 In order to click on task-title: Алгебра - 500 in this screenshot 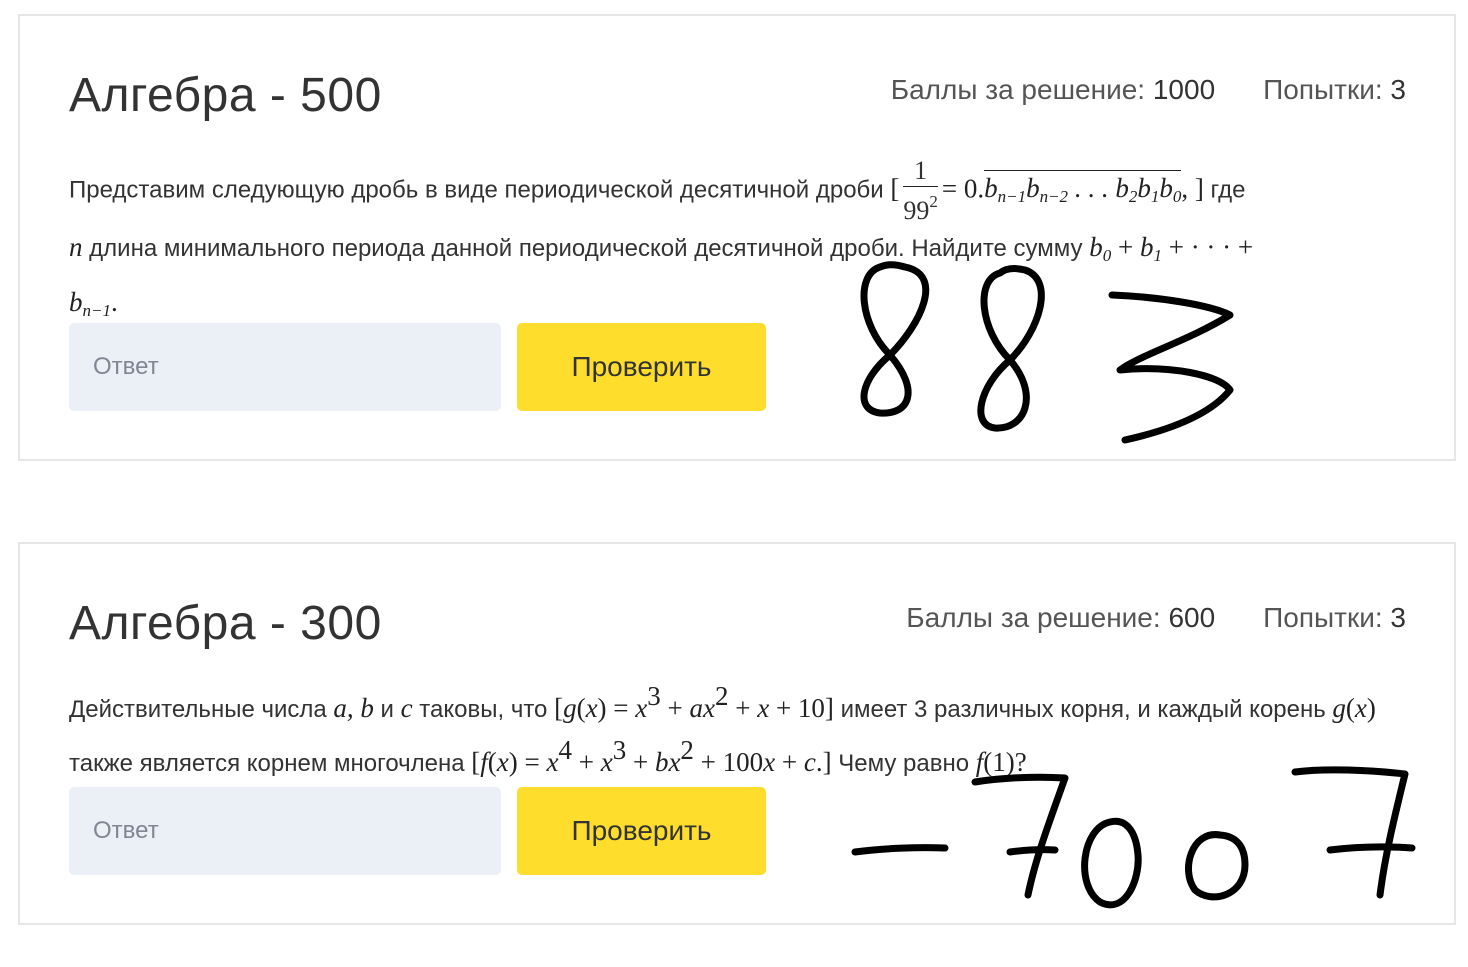, I will do `click(225, 95)`.